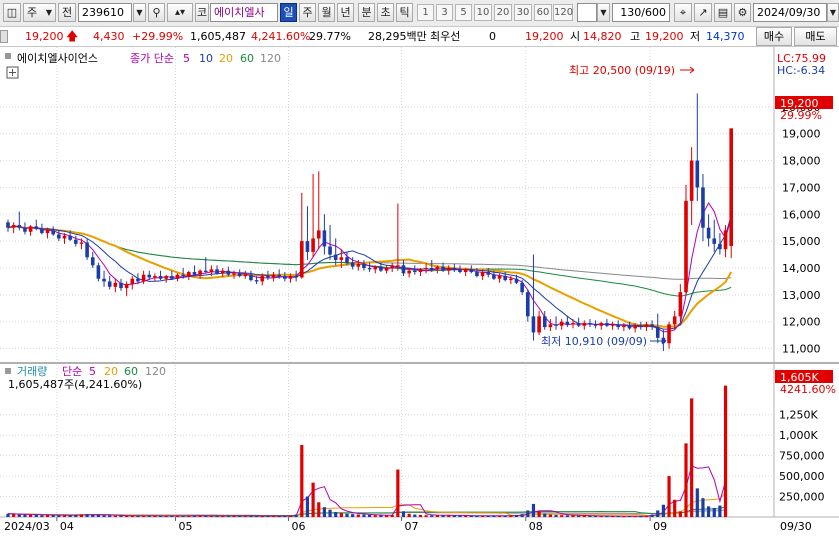 Image resolution: width=839 pixels, height=539 pixels. I want to click on prefix-button: 전, so click(67, 12).